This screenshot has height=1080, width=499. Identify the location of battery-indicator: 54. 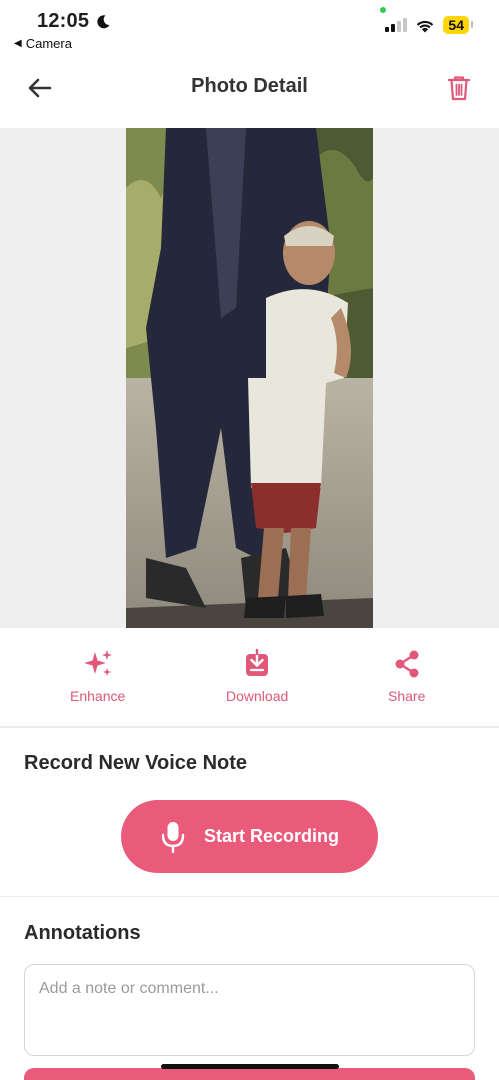
(458, 25).